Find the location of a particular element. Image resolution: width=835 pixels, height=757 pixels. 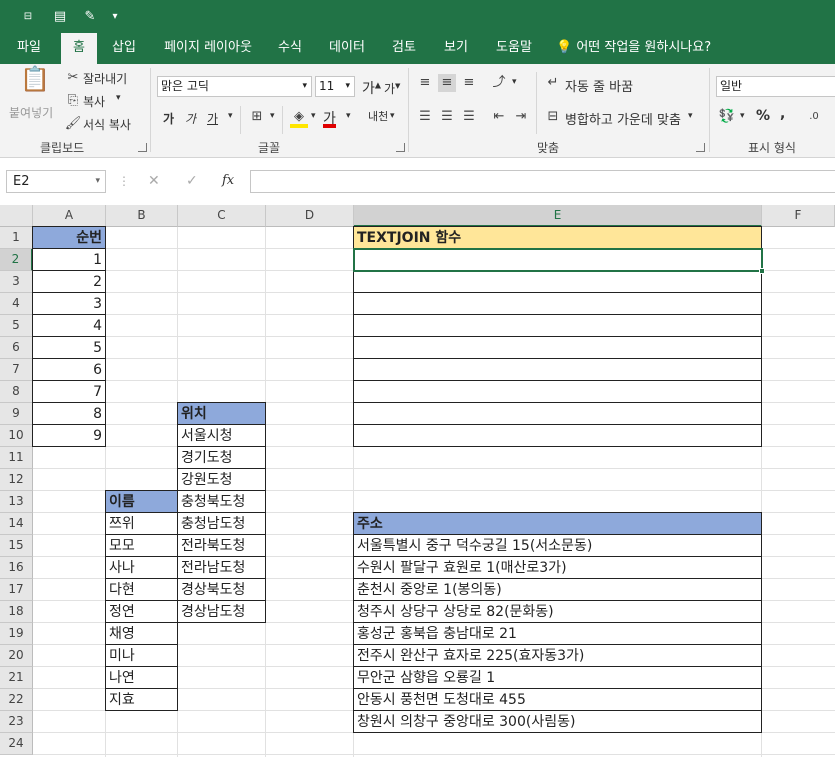

row-header: 2 is located at coordinates (16, 260).